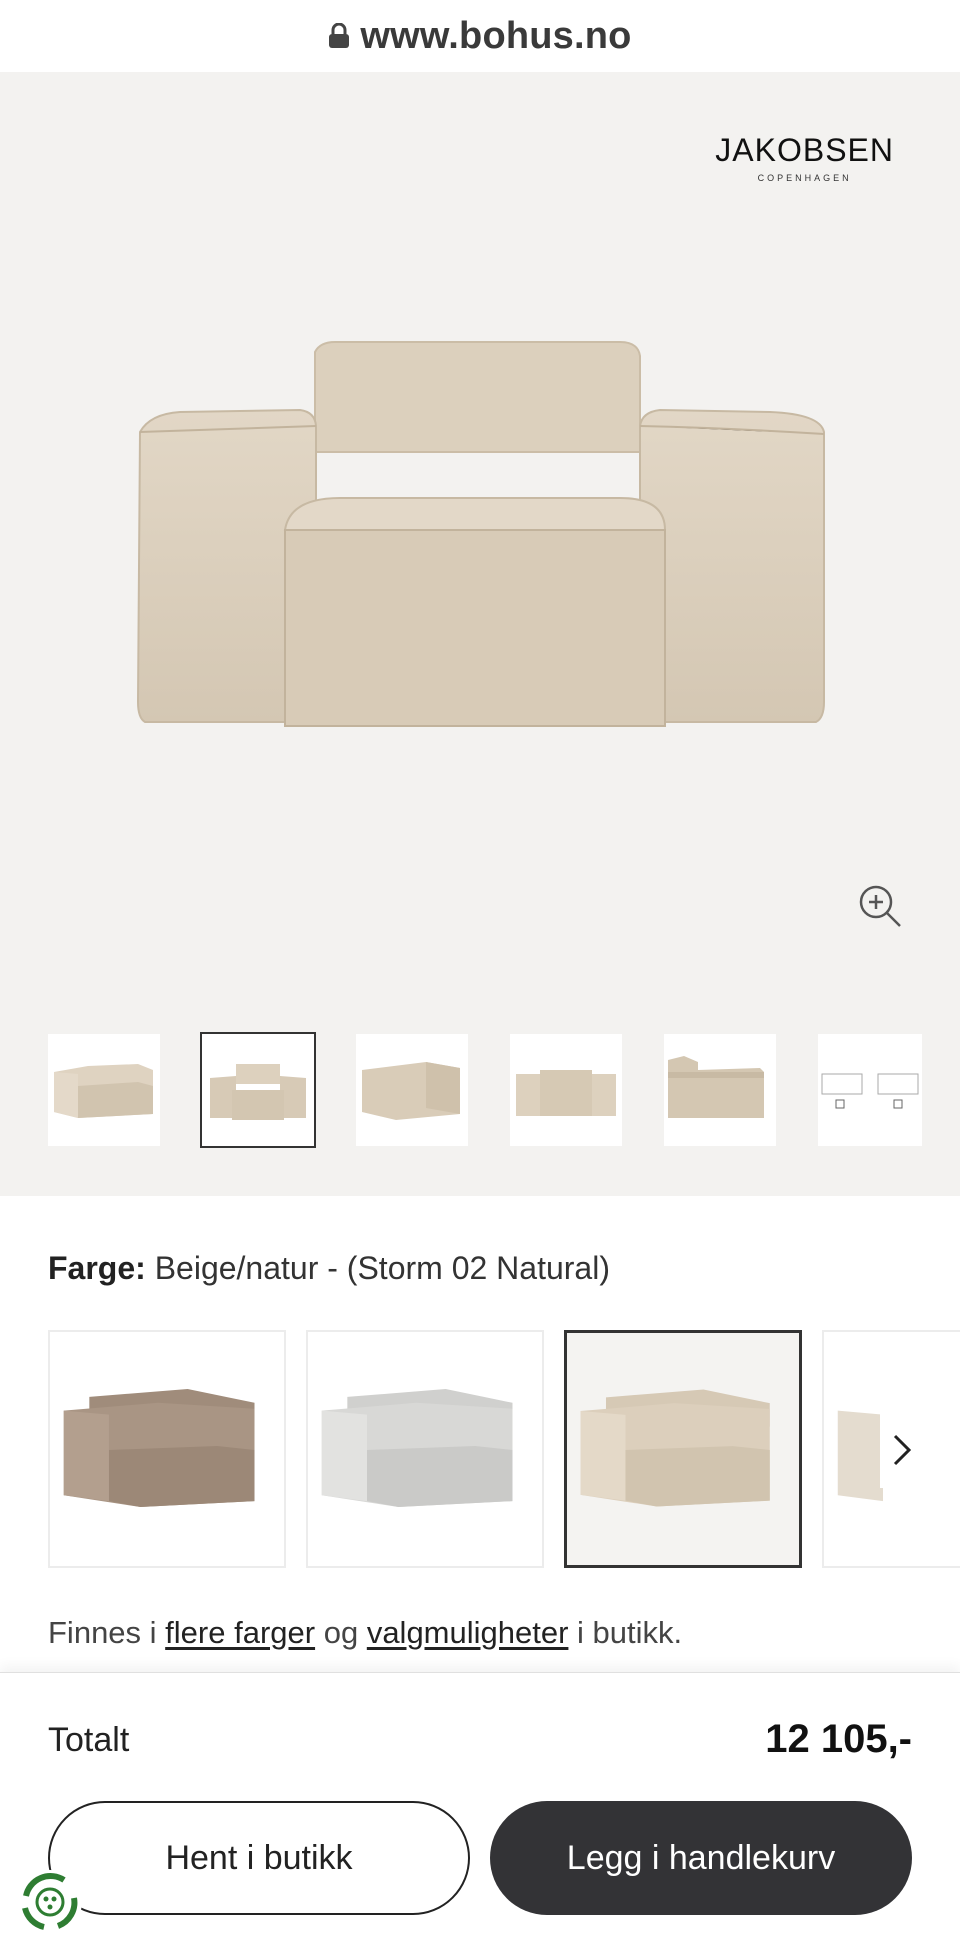 The height and width of the screenshot is (1954, 960). I want to click on availability-suffix: i butikk., so click(630, 1632).